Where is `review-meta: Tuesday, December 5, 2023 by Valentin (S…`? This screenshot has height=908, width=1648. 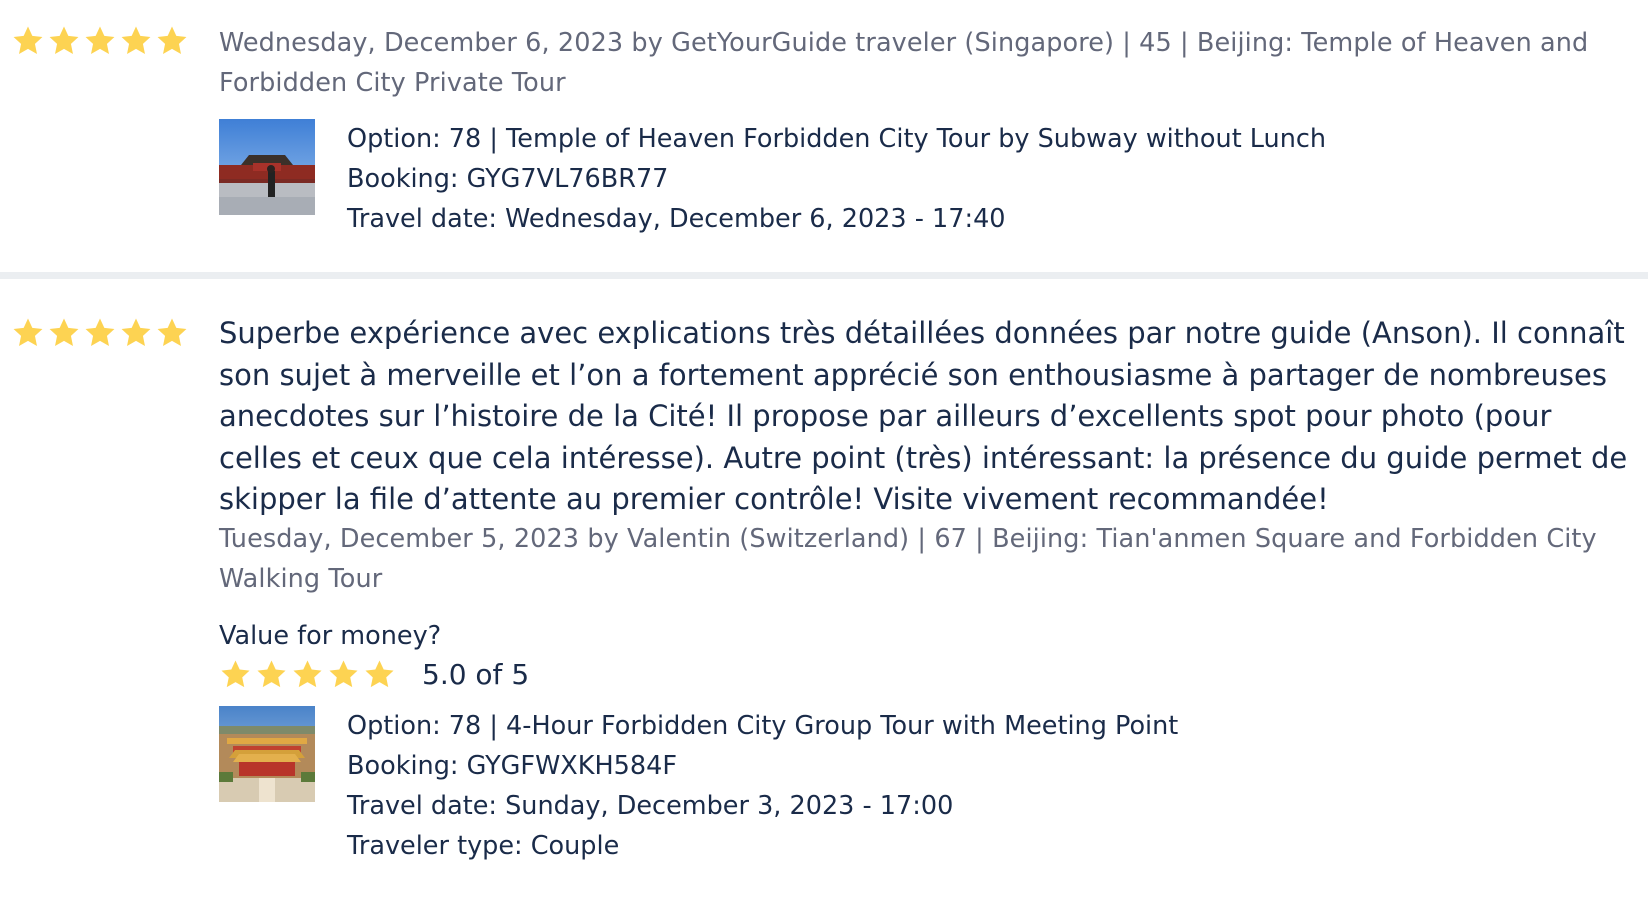 review-meta: Tuesday, December 5, 2023 by Valentin (S… is located at coordinates (908, 559).